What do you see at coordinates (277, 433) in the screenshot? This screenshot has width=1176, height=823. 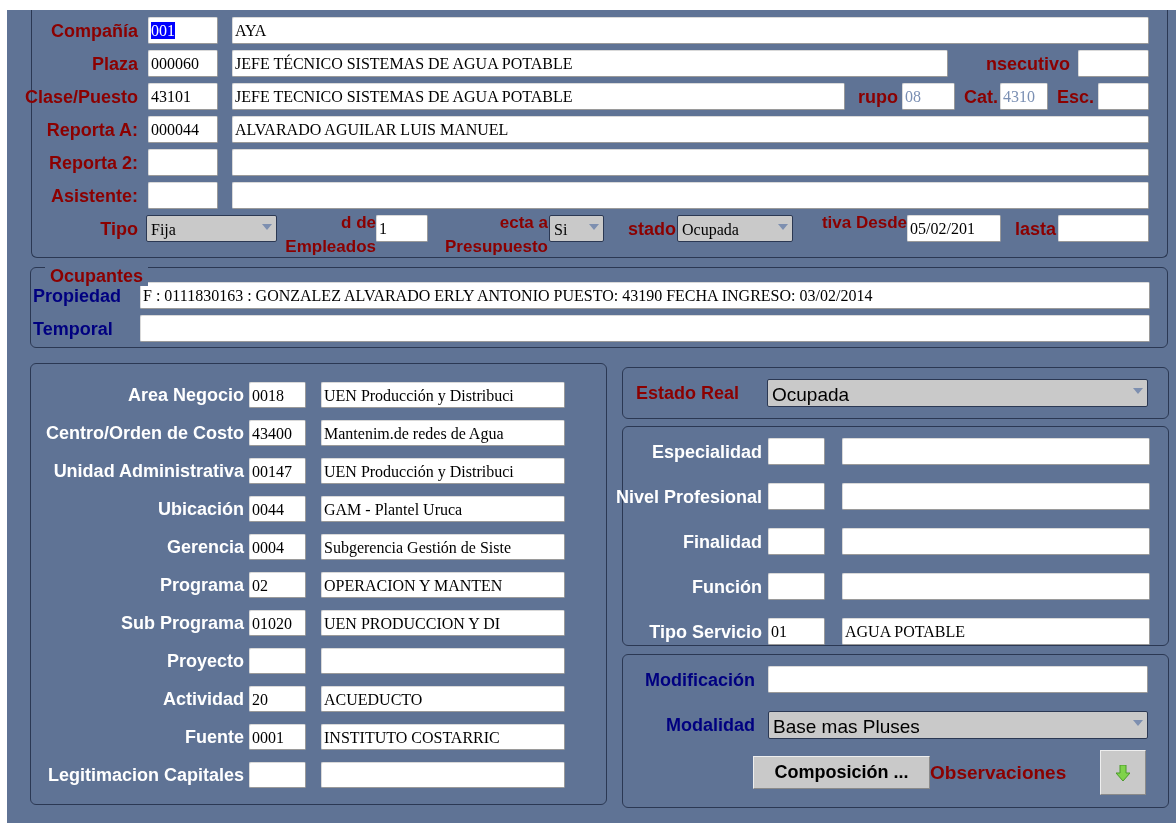 I see `text-field: 43400` at bounding box center [277, 433].